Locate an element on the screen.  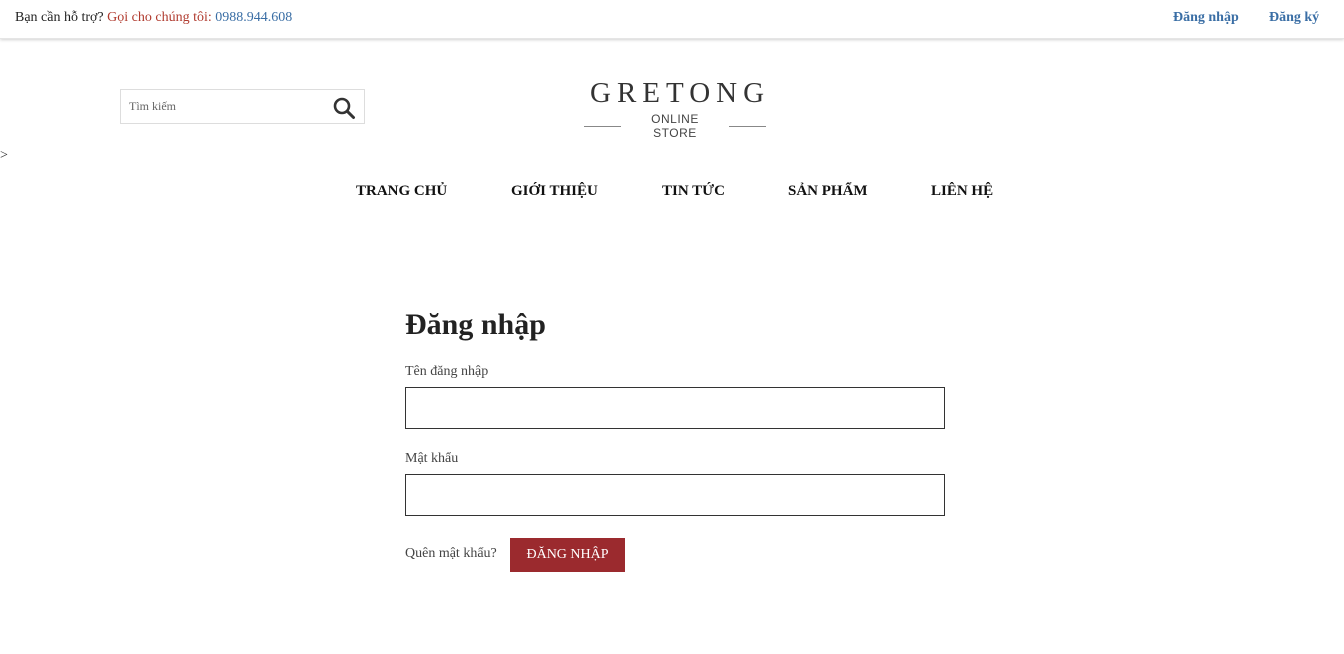
password-field is located at coordinates (675, 495).